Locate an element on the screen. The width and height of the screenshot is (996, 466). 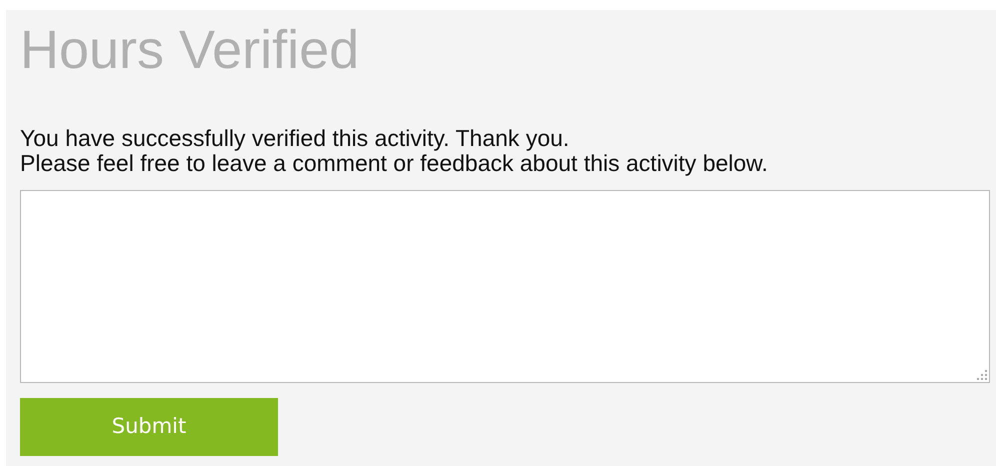
message-text: You have successfully verified this activity. Thank you. is located at coordinates (295, 138).